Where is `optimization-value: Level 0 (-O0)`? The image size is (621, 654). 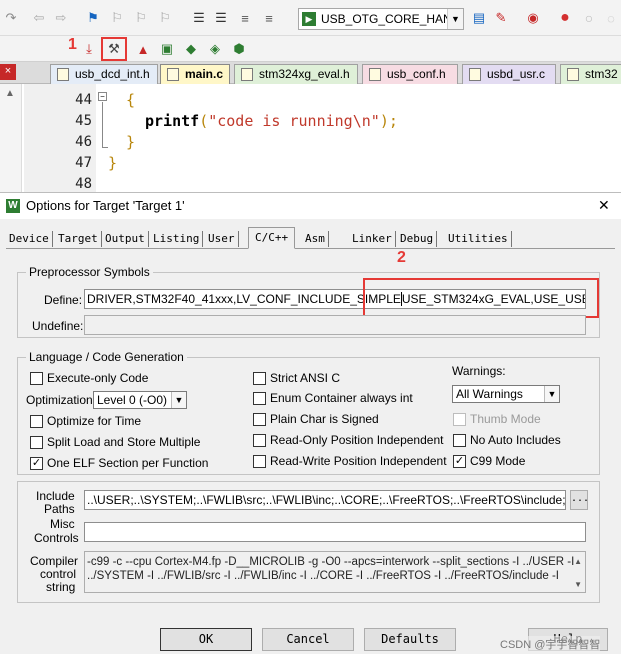 optimization-value: Level 0 (-O0) is located at coordinates (132, 400).